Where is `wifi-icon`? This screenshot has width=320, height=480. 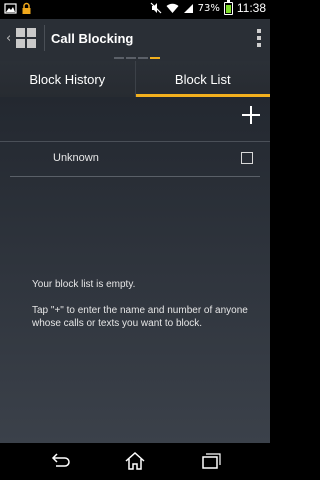
wifi-icon is located at coordinates (172, 8).